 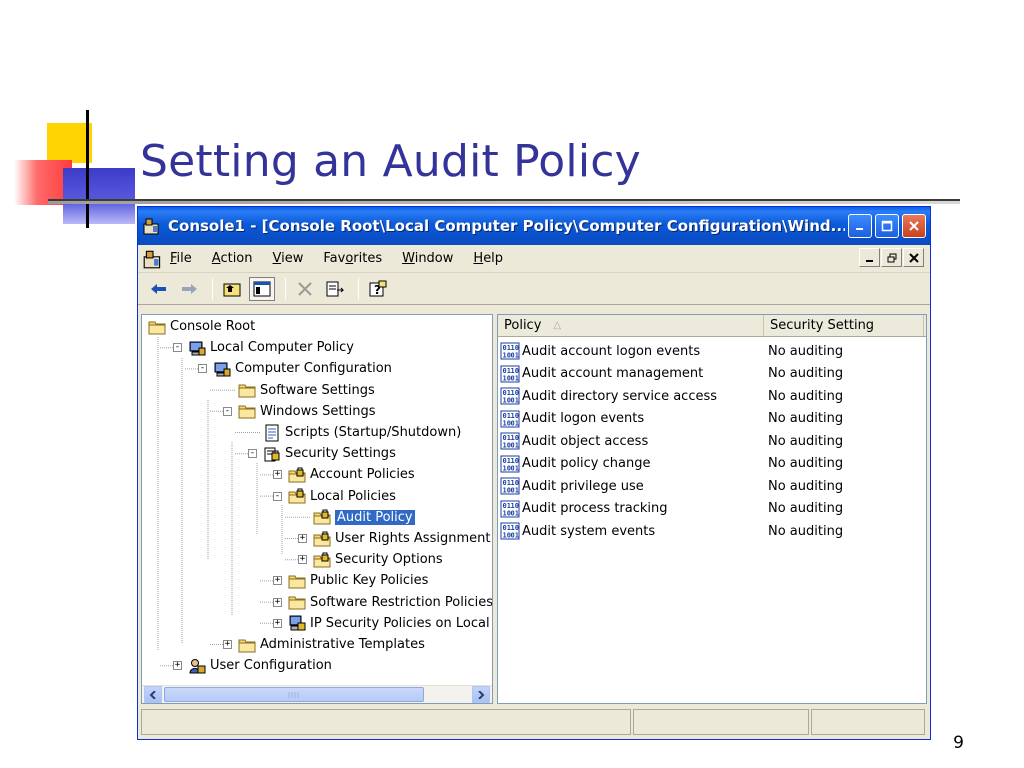 I want to click on scroll-left-button, so click(x=153, y=694).